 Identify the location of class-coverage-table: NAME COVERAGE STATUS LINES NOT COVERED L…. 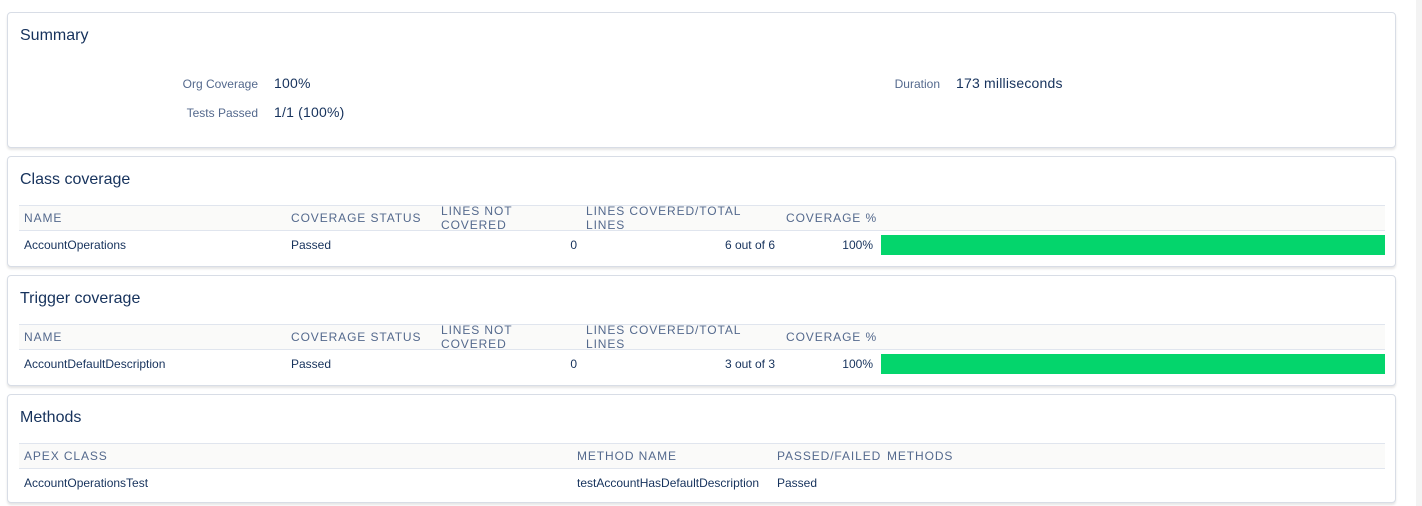
(702, 231).